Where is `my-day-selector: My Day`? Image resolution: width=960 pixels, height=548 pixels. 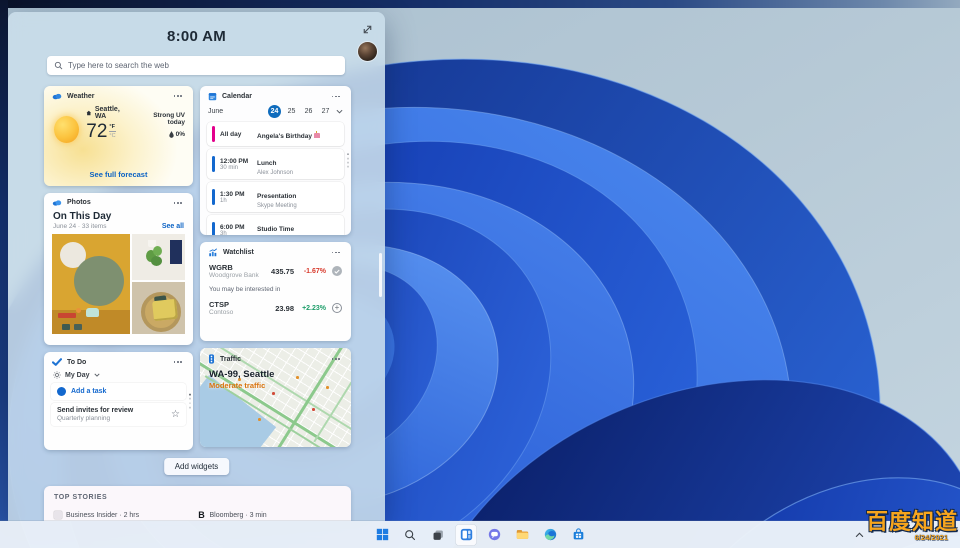
my-day-selector: My Day is located at coordinates (118, 375).